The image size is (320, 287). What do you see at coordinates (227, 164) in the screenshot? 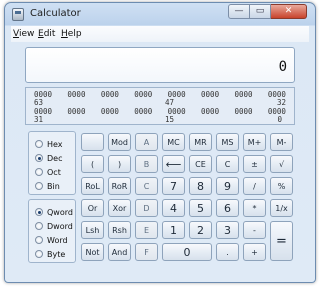
I see `clear-button: C` at bounding box center [227, 164].